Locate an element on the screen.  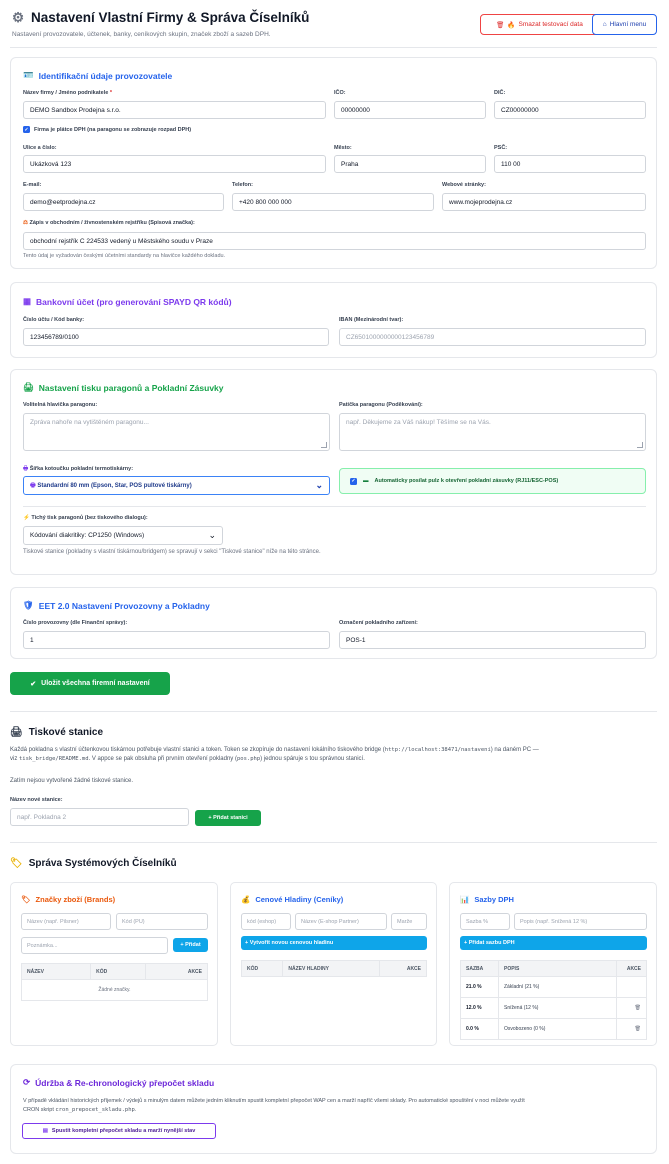
iban-input: CZ6501000000000123456789 is located at coordinates (492, 337).